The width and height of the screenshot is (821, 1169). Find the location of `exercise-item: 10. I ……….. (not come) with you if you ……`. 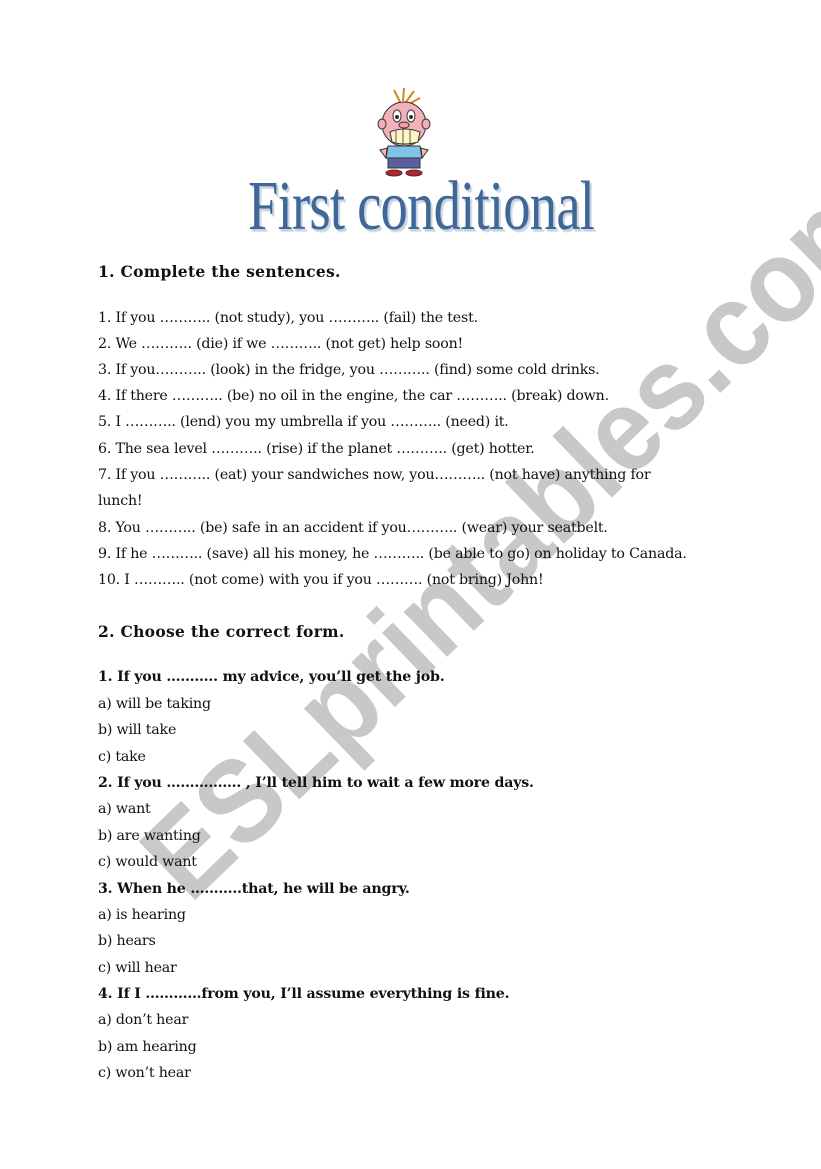

exercise-item: 10. I ……….. (not come) with you if you …… is located at coordinates (321, 580).